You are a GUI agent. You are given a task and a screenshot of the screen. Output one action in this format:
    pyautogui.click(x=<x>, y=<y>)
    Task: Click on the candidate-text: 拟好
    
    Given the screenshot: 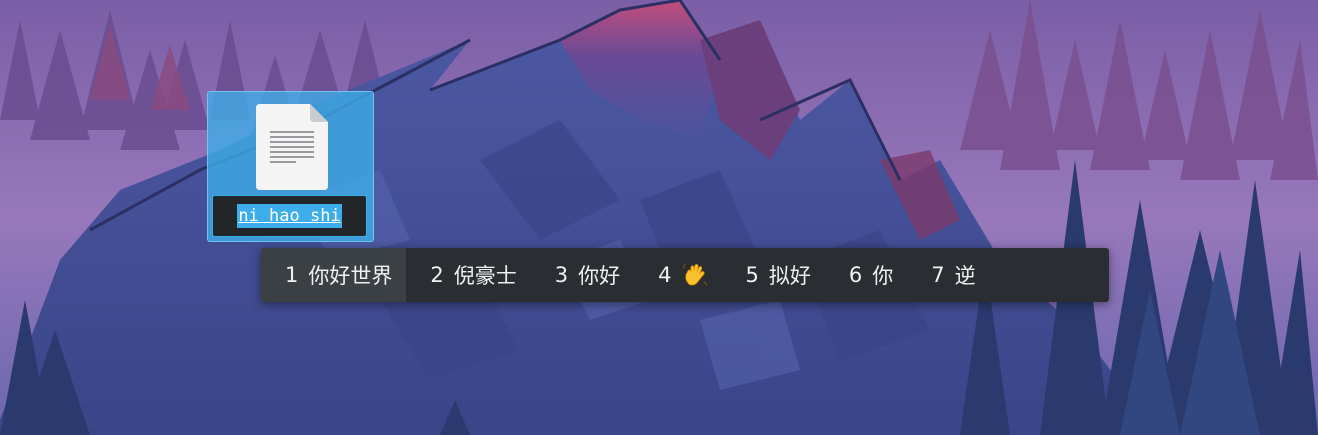 What is the action you would take?
    pyautogui.click(x=789, y=276)
    